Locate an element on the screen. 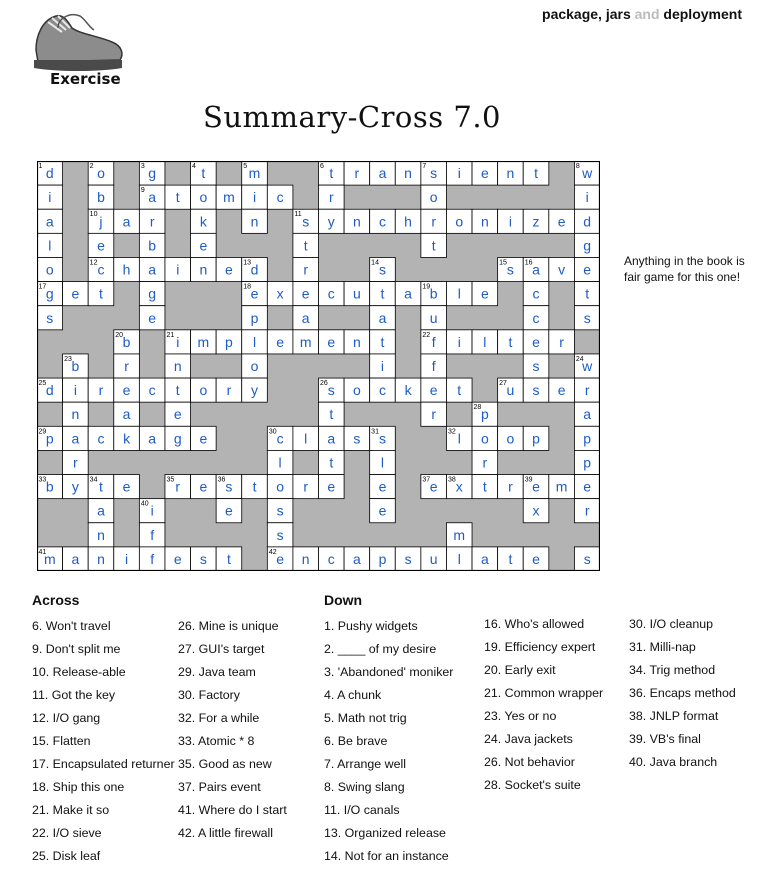 This screenshot has height=885, width=768. clue-item: 28. Socket's suite is located at coordinates (532, 785).